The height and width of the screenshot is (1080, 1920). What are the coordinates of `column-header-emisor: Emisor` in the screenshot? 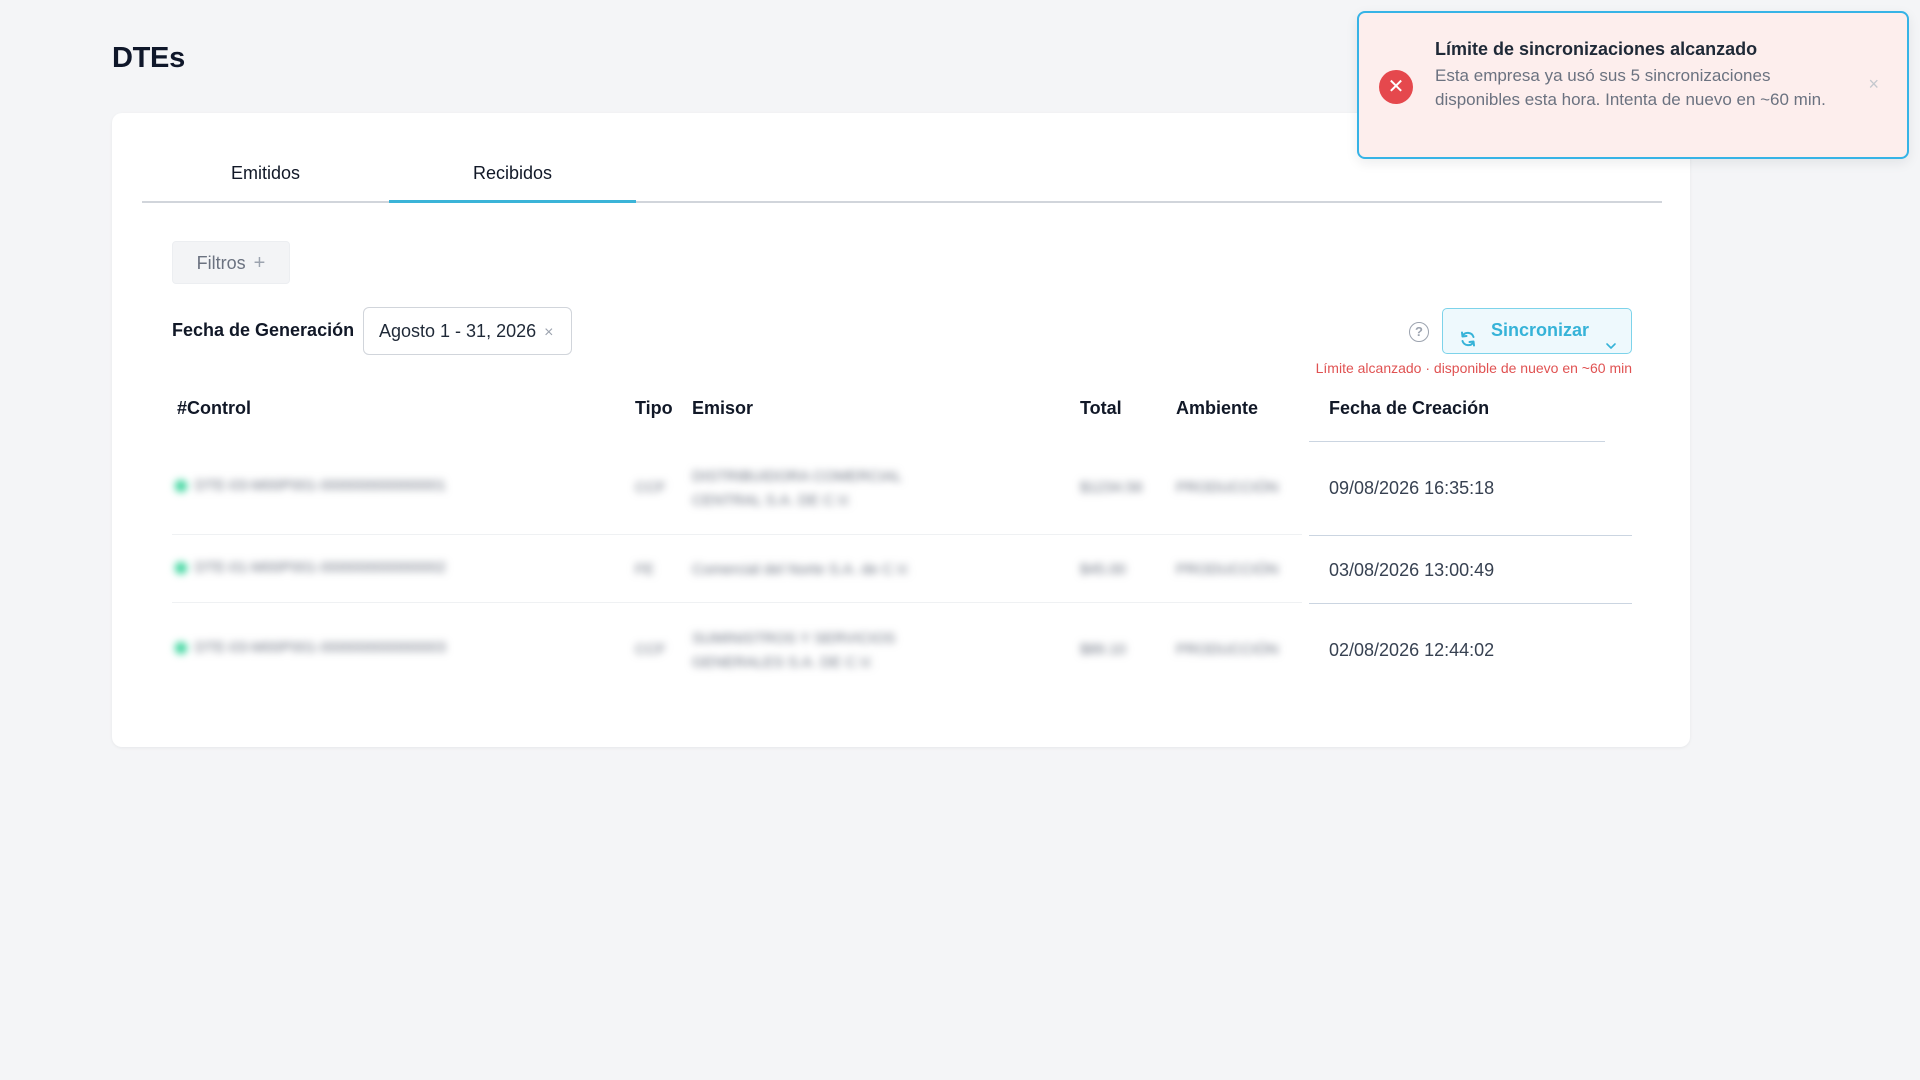 It's located at (723, 408).